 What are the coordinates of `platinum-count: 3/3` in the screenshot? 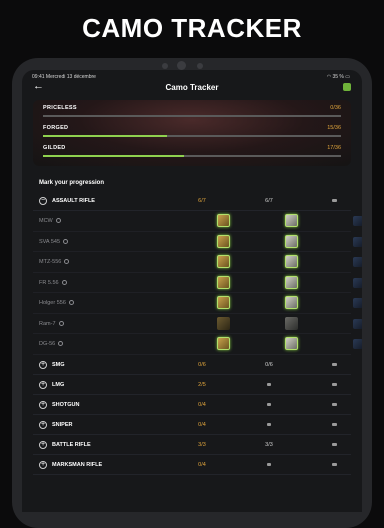 It's located at (269, 444).